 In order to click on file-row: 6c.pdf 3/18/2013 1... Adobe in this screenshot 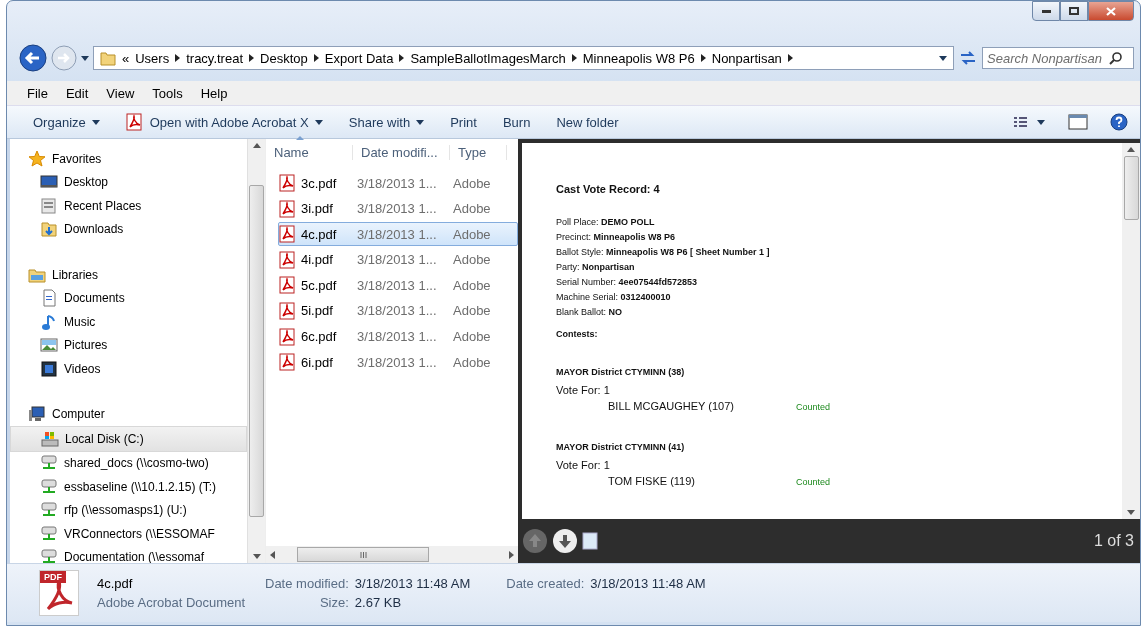, I will do `click(398, 336)`.